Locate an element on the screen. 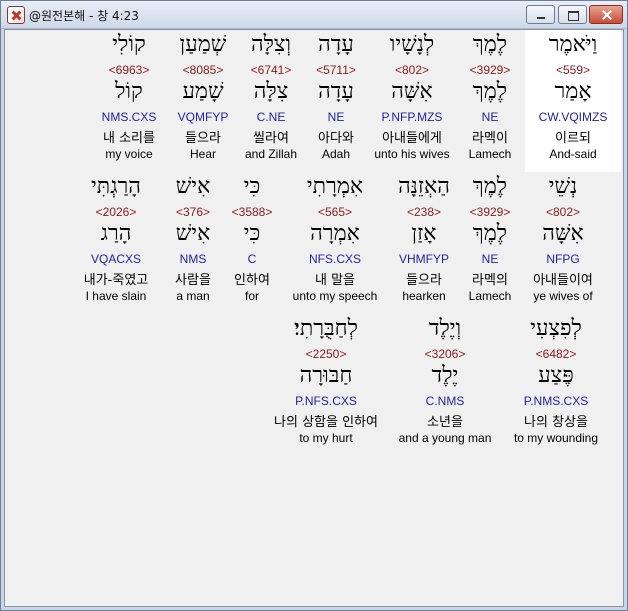  hebrew-word: וְיֶלֶד is located at coordinates (445, 328).